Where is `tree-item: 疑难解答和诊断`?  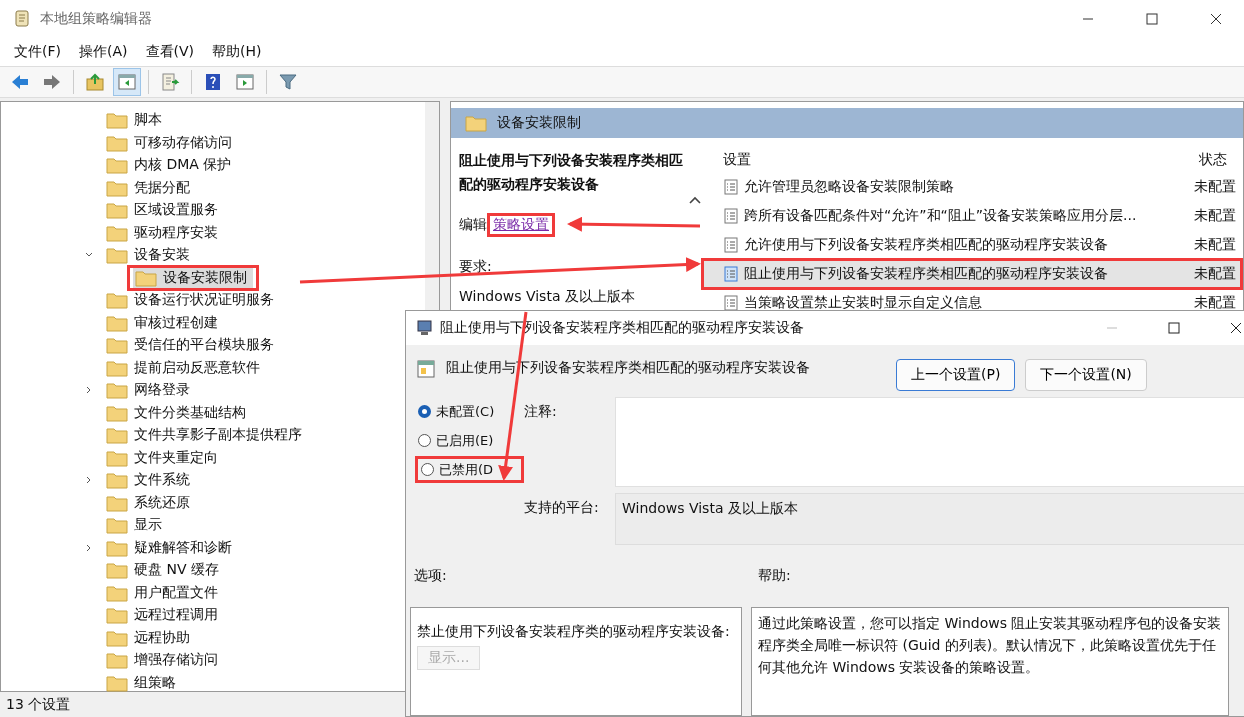
tree-item: 疑难解答和诊断 is located at coordinates (172, 547).